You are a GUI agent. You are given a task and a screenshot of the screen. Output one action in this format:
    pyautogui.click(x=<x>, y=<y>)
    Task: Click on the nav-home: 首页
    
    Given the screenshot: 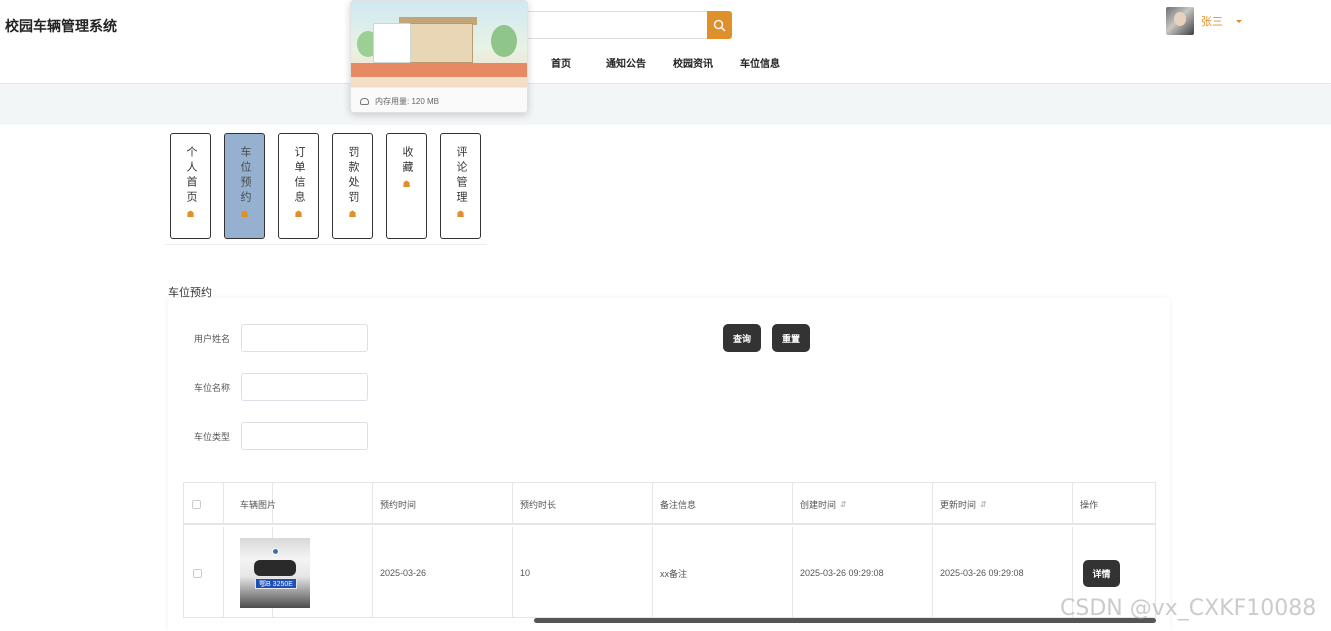 What is the action you would take?
    pyautogui.click(x=561, y=62)
    